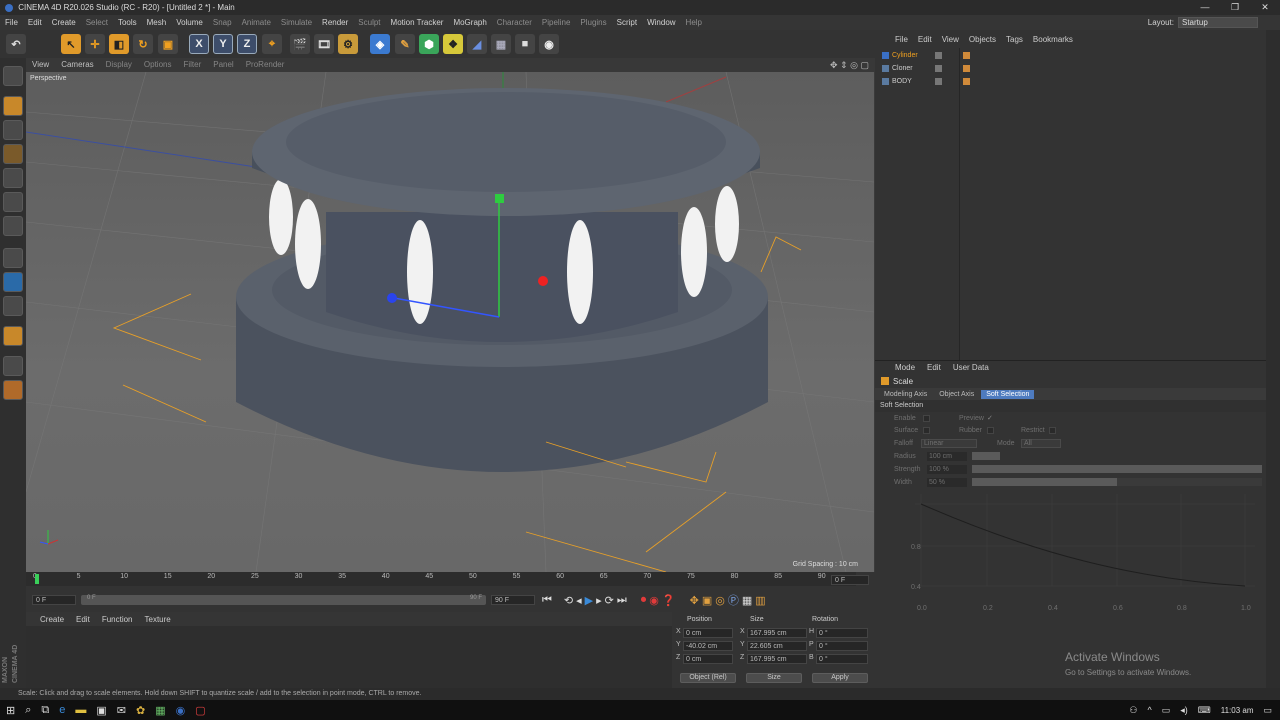 This screenshot has height=720, width=1280. What do you see at coordinates (272, 44) in the screenshot?
I see `coordinate-system-icon: ⌖` at bounding box center [272, 44].